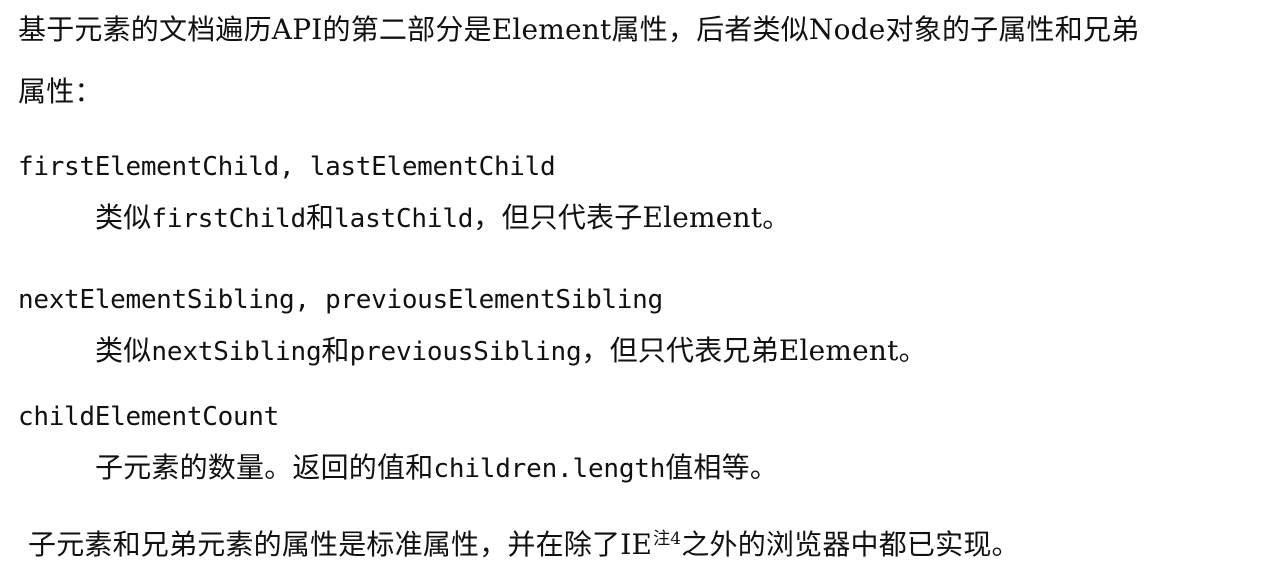 The height and width of the screenshot is (577, 1277). I want to click on intro-line-2: 属性：, so click(60, 91).